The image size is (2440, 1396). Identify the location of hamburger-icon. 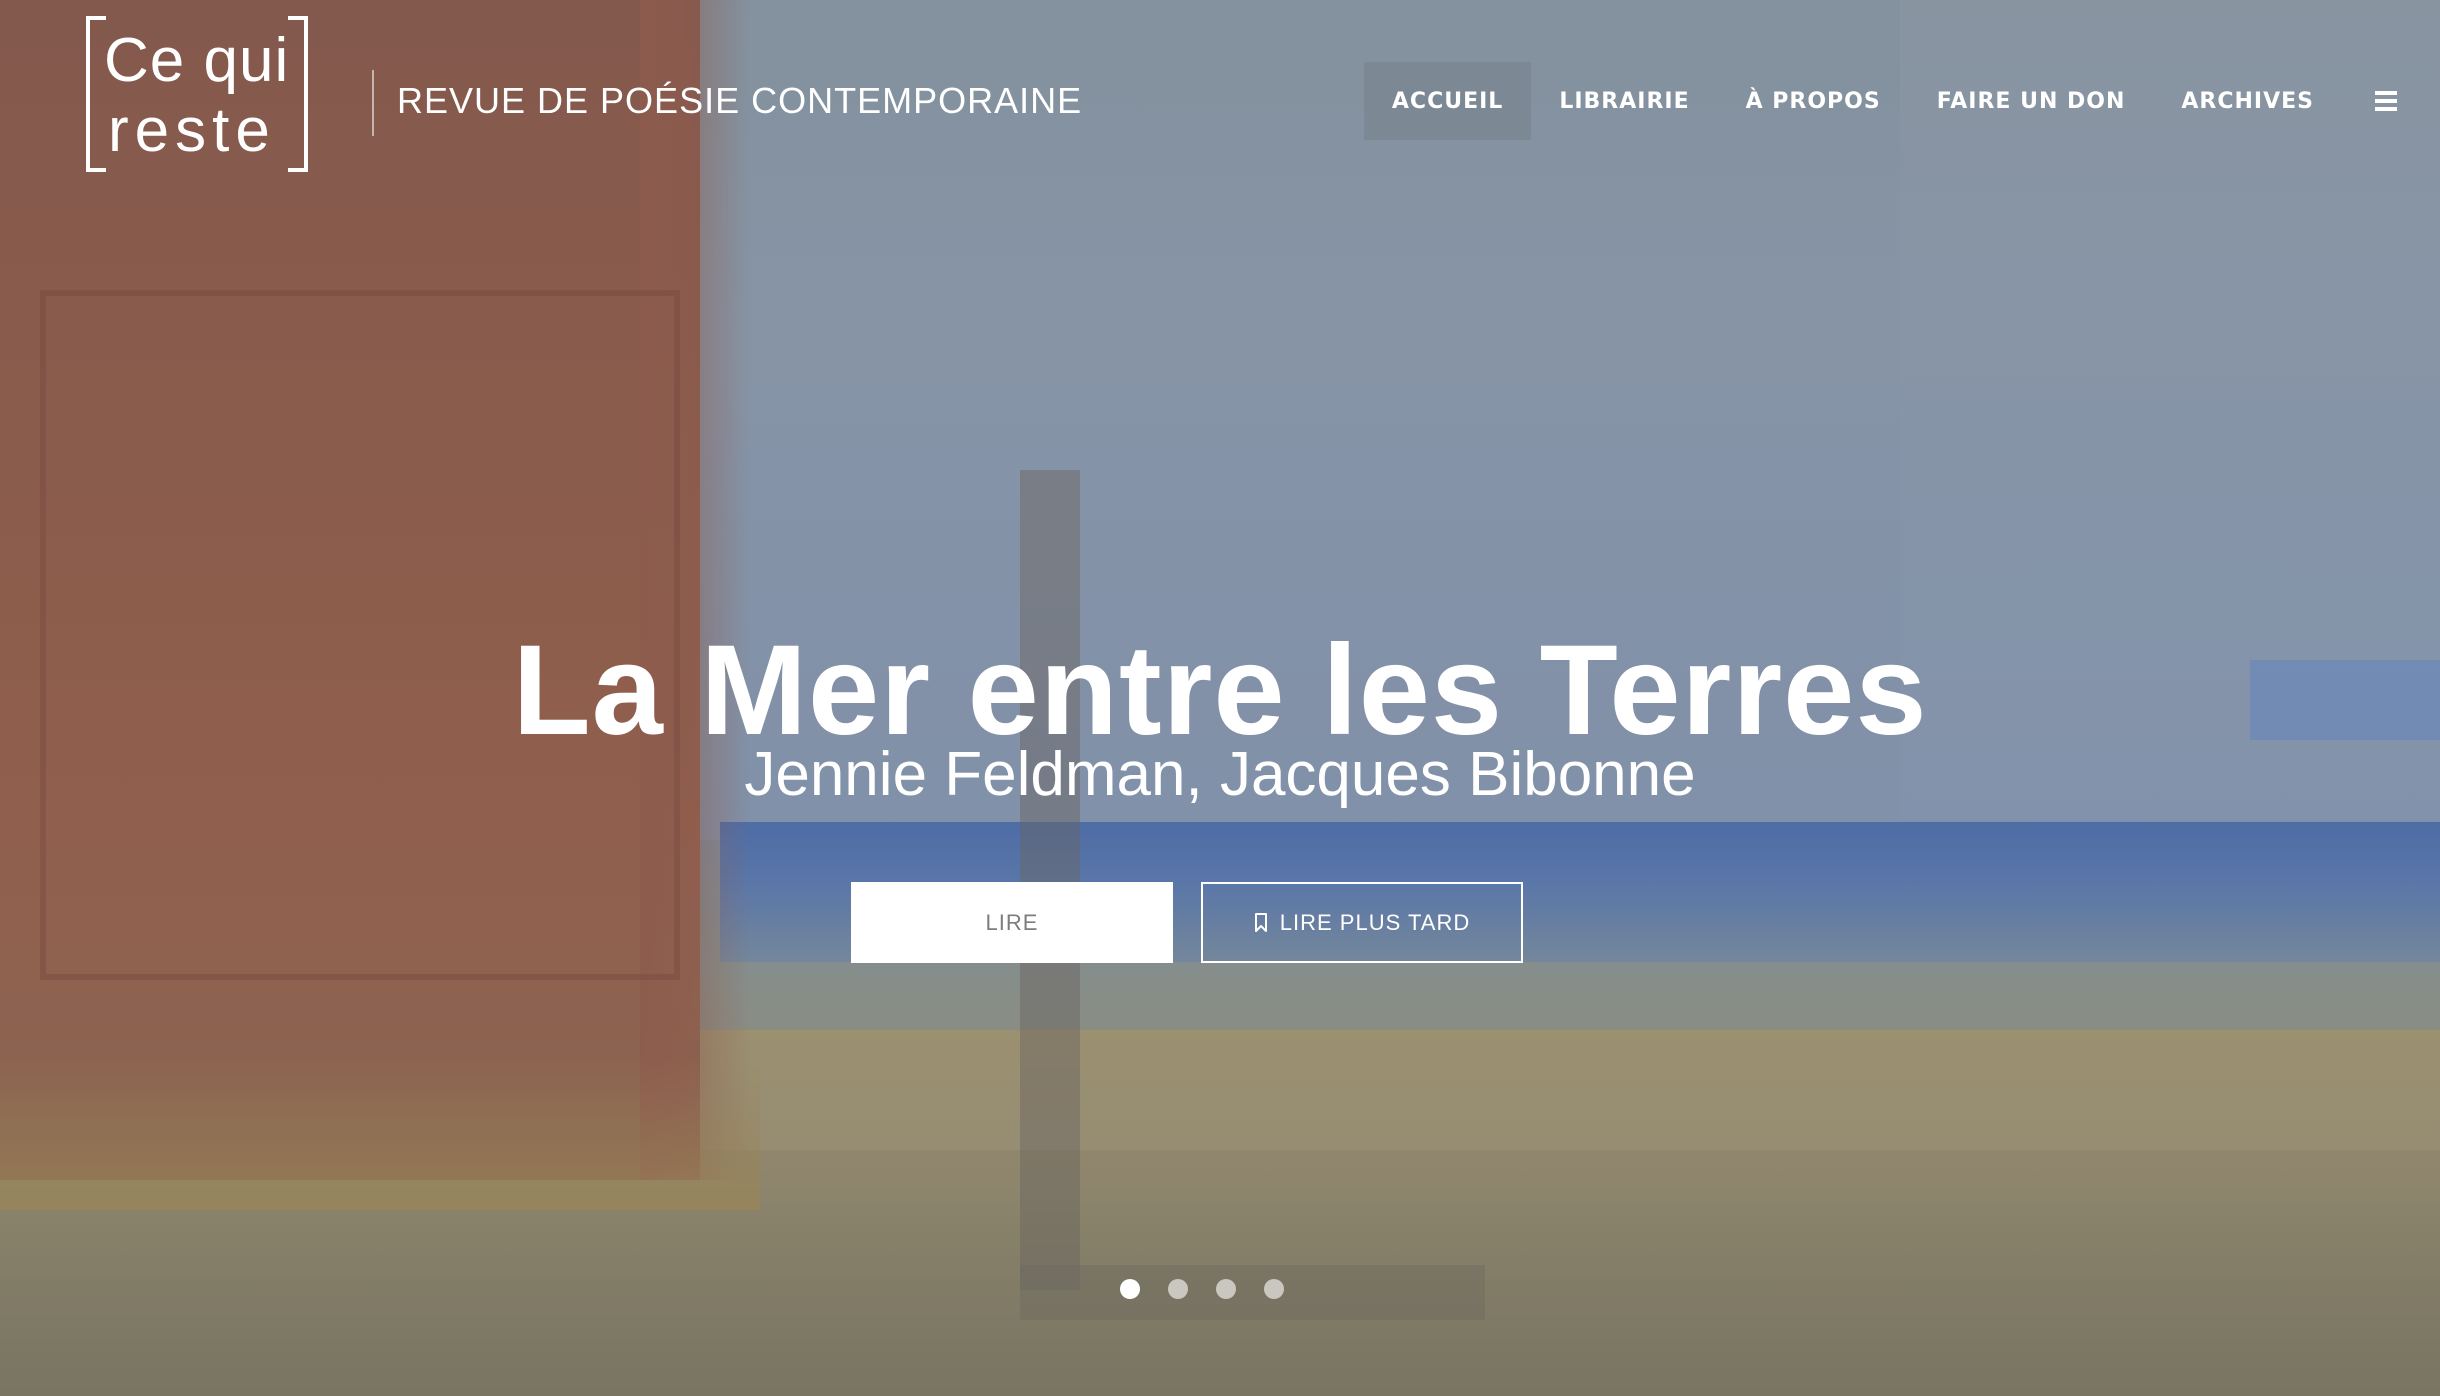
(2386, 101).